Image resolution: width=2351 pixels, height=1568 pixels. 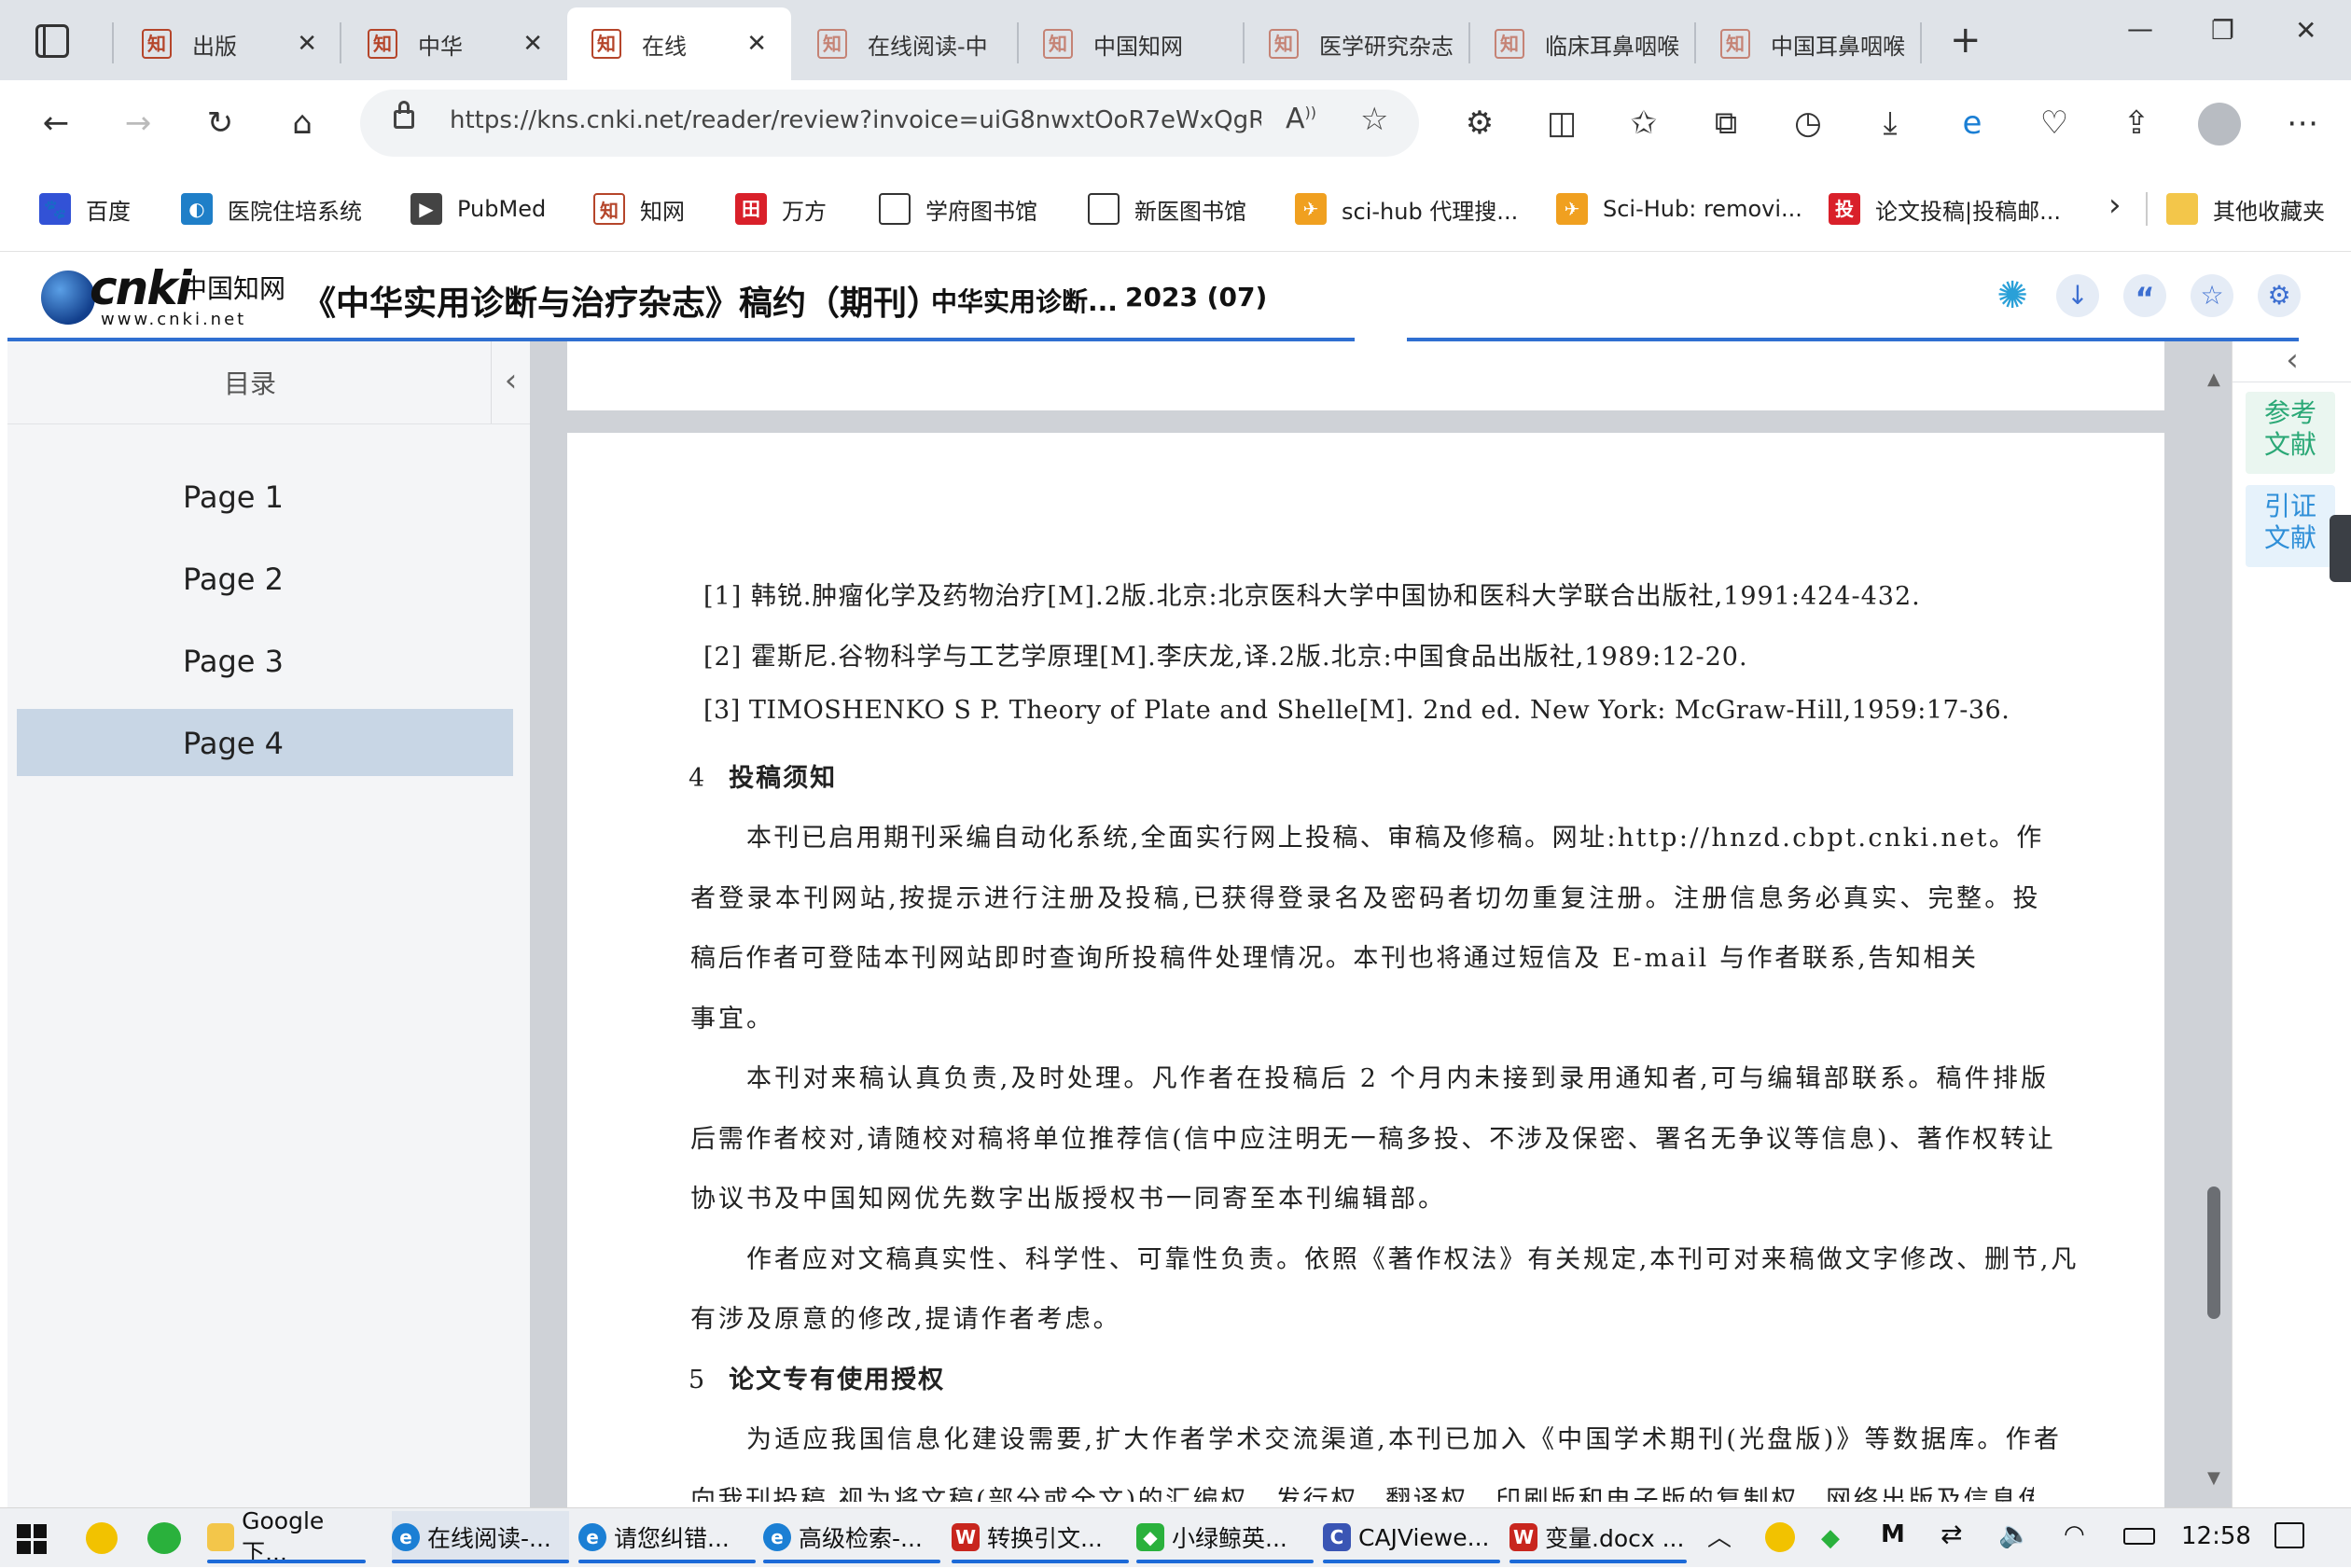 What do you see at coordinates (1951, 1534) in the screenshot?
I see `tray-sync-icon: ⇄` at bounding box center [1951, 1534].